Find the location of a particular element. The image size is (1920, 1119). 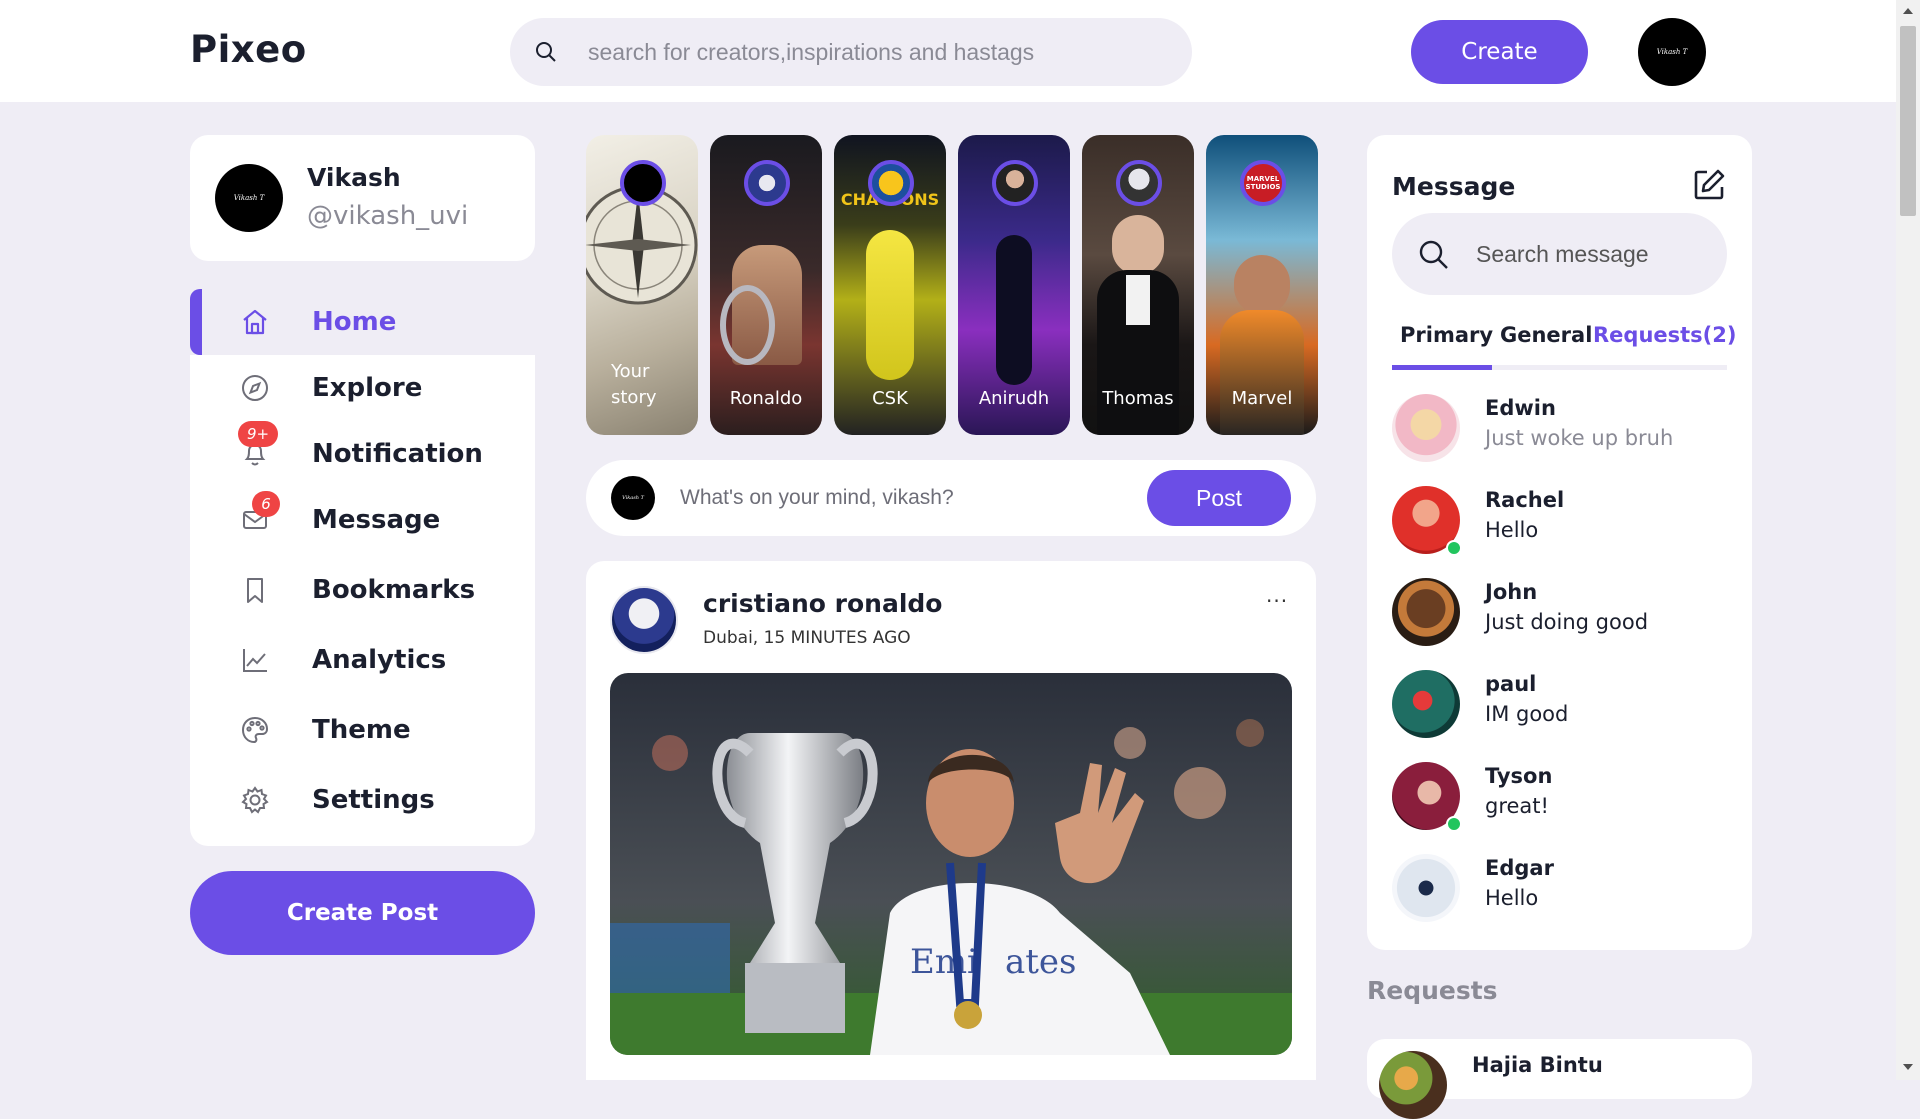

tab-active-indicator is located at coordinates (1442, 367).